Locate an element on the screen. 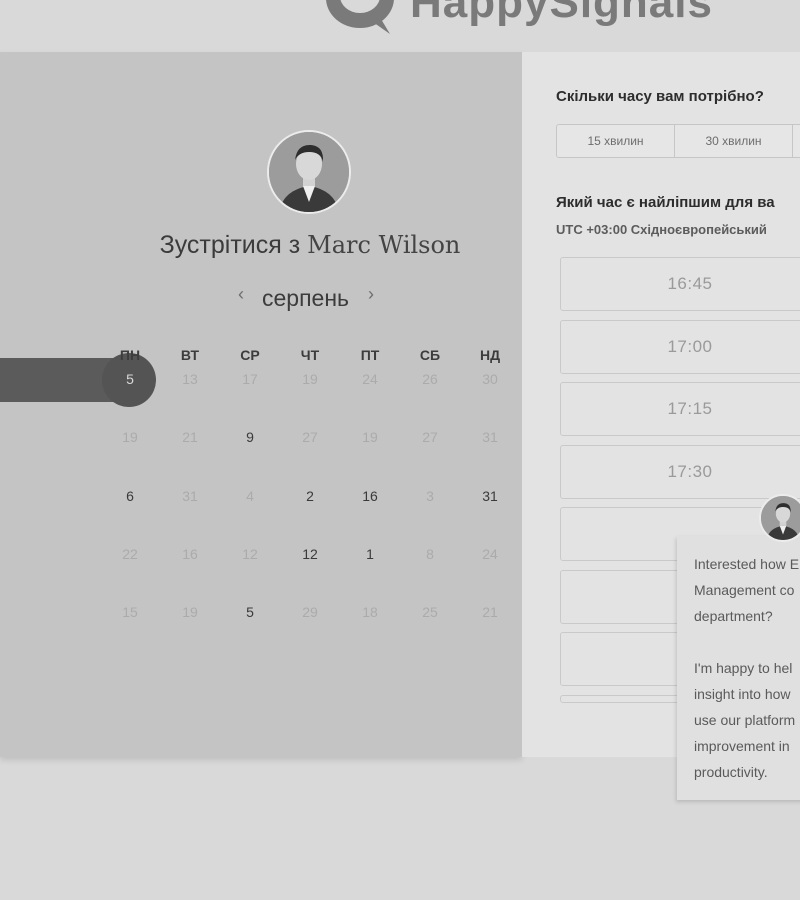  chevron-left-icon: ‹ is located at coordinates (241, 294).